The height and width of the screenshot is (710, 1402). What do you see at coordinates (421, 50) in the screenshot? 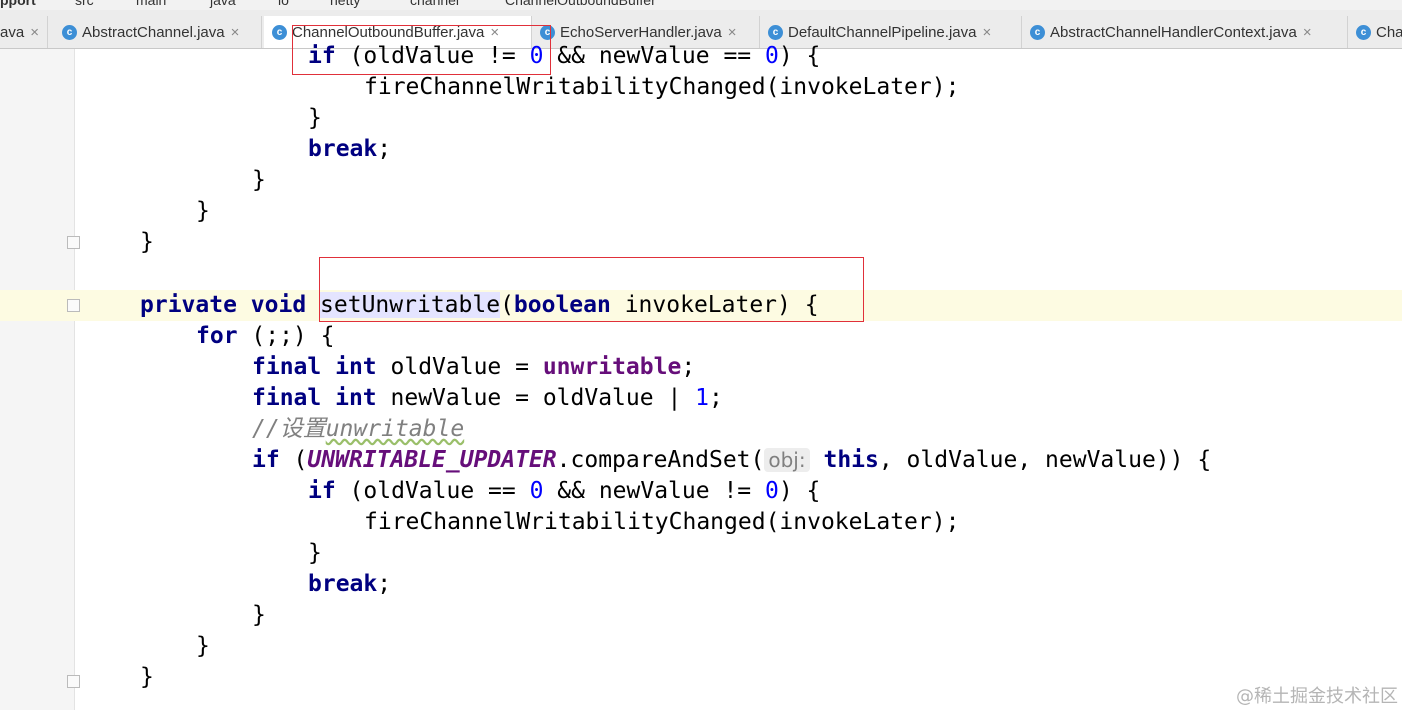
I see `annotation-box-tab` at bounding box center [421, 50].